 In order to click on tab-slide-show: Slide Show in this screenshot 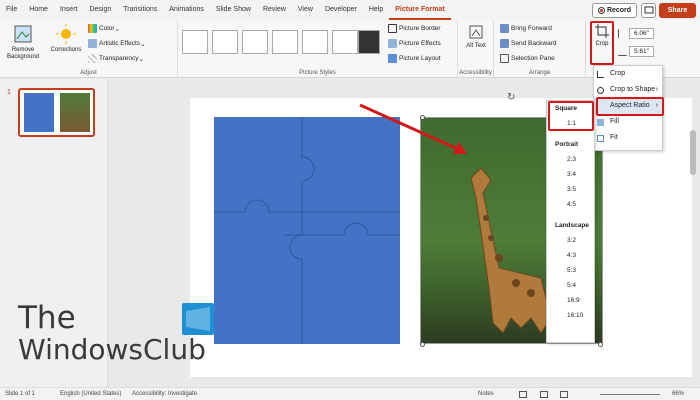, I will do `click(233, 10)`.